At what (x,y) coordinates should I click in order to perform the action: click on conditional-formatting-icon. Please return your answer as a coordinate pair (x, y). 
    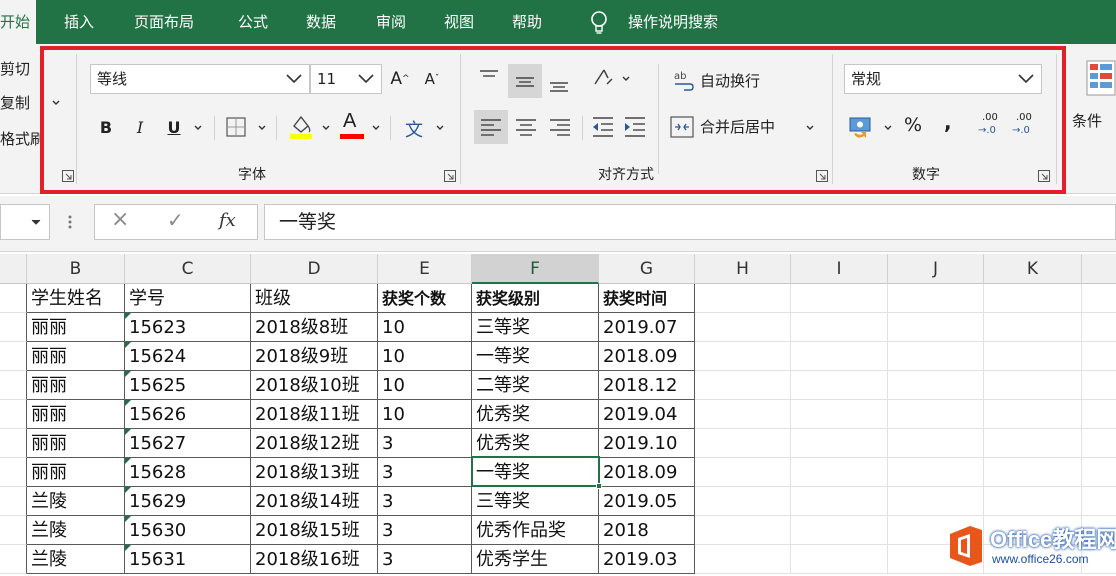
    Looking at the image, I should click on (1101, 78).